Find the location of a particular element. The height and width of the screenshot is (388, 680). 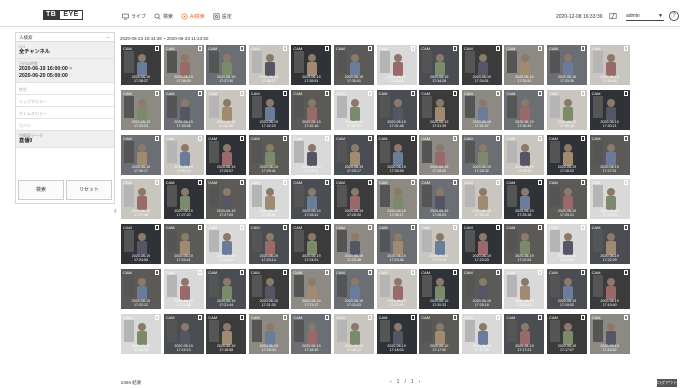

attribute-field: 特徴量データ 直値0 is located at coordinates (65, 139).